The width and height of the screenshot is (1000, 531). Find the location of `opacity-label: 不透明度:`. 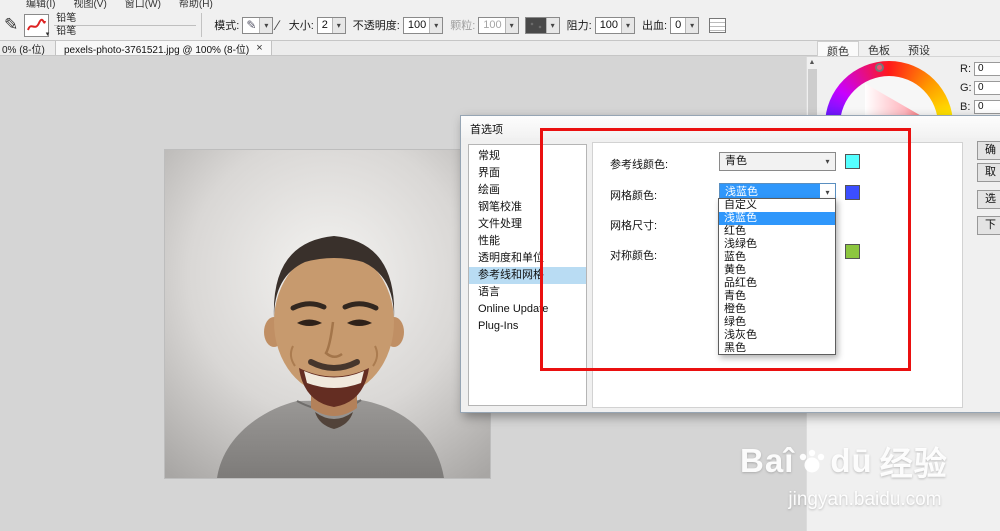

opacity-label: 不透明度: is located at coordinates (376, 26).